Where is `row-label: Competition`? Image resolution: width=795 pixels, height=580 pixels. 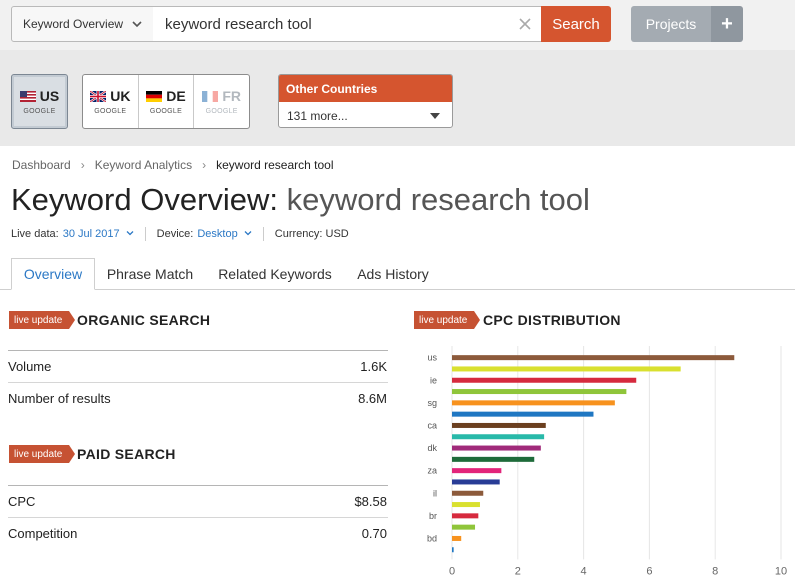 row-label: Competition is located at coordinates (43, 533).